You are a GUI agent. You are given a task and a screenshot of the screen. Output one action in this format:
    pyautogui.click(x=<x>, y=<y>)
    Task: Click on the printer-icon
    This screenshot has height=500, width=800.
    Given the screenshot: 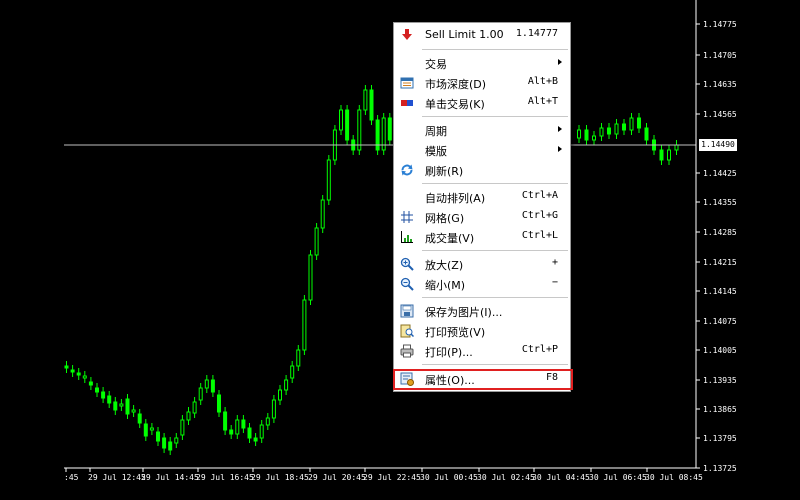 What is the action you would take?
    pyautogui.click(x=407, y=351)
    